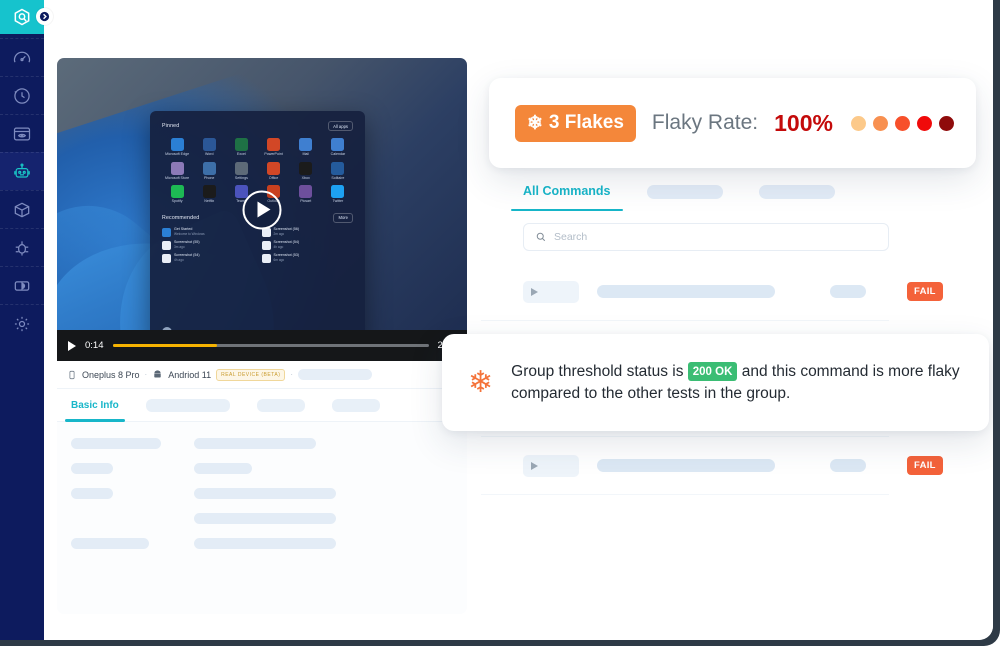 The width and height of the screenshot is (1000, 646). Describe the element at coordinates (306, 147) in the screenshot. I see `pinned-app: Mail` at that location.